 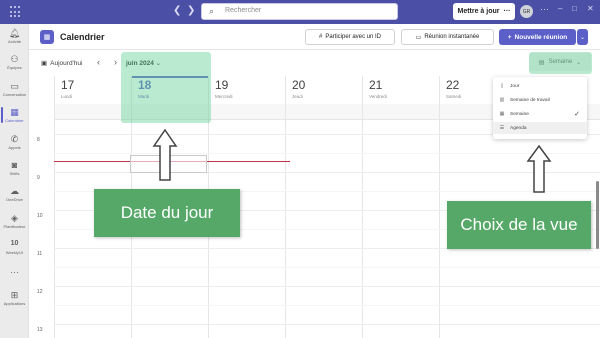 What do you see at coordinates (418, 37) in the screenshot?
I see `video-icon: ▭` at bounding box center [418, 37].